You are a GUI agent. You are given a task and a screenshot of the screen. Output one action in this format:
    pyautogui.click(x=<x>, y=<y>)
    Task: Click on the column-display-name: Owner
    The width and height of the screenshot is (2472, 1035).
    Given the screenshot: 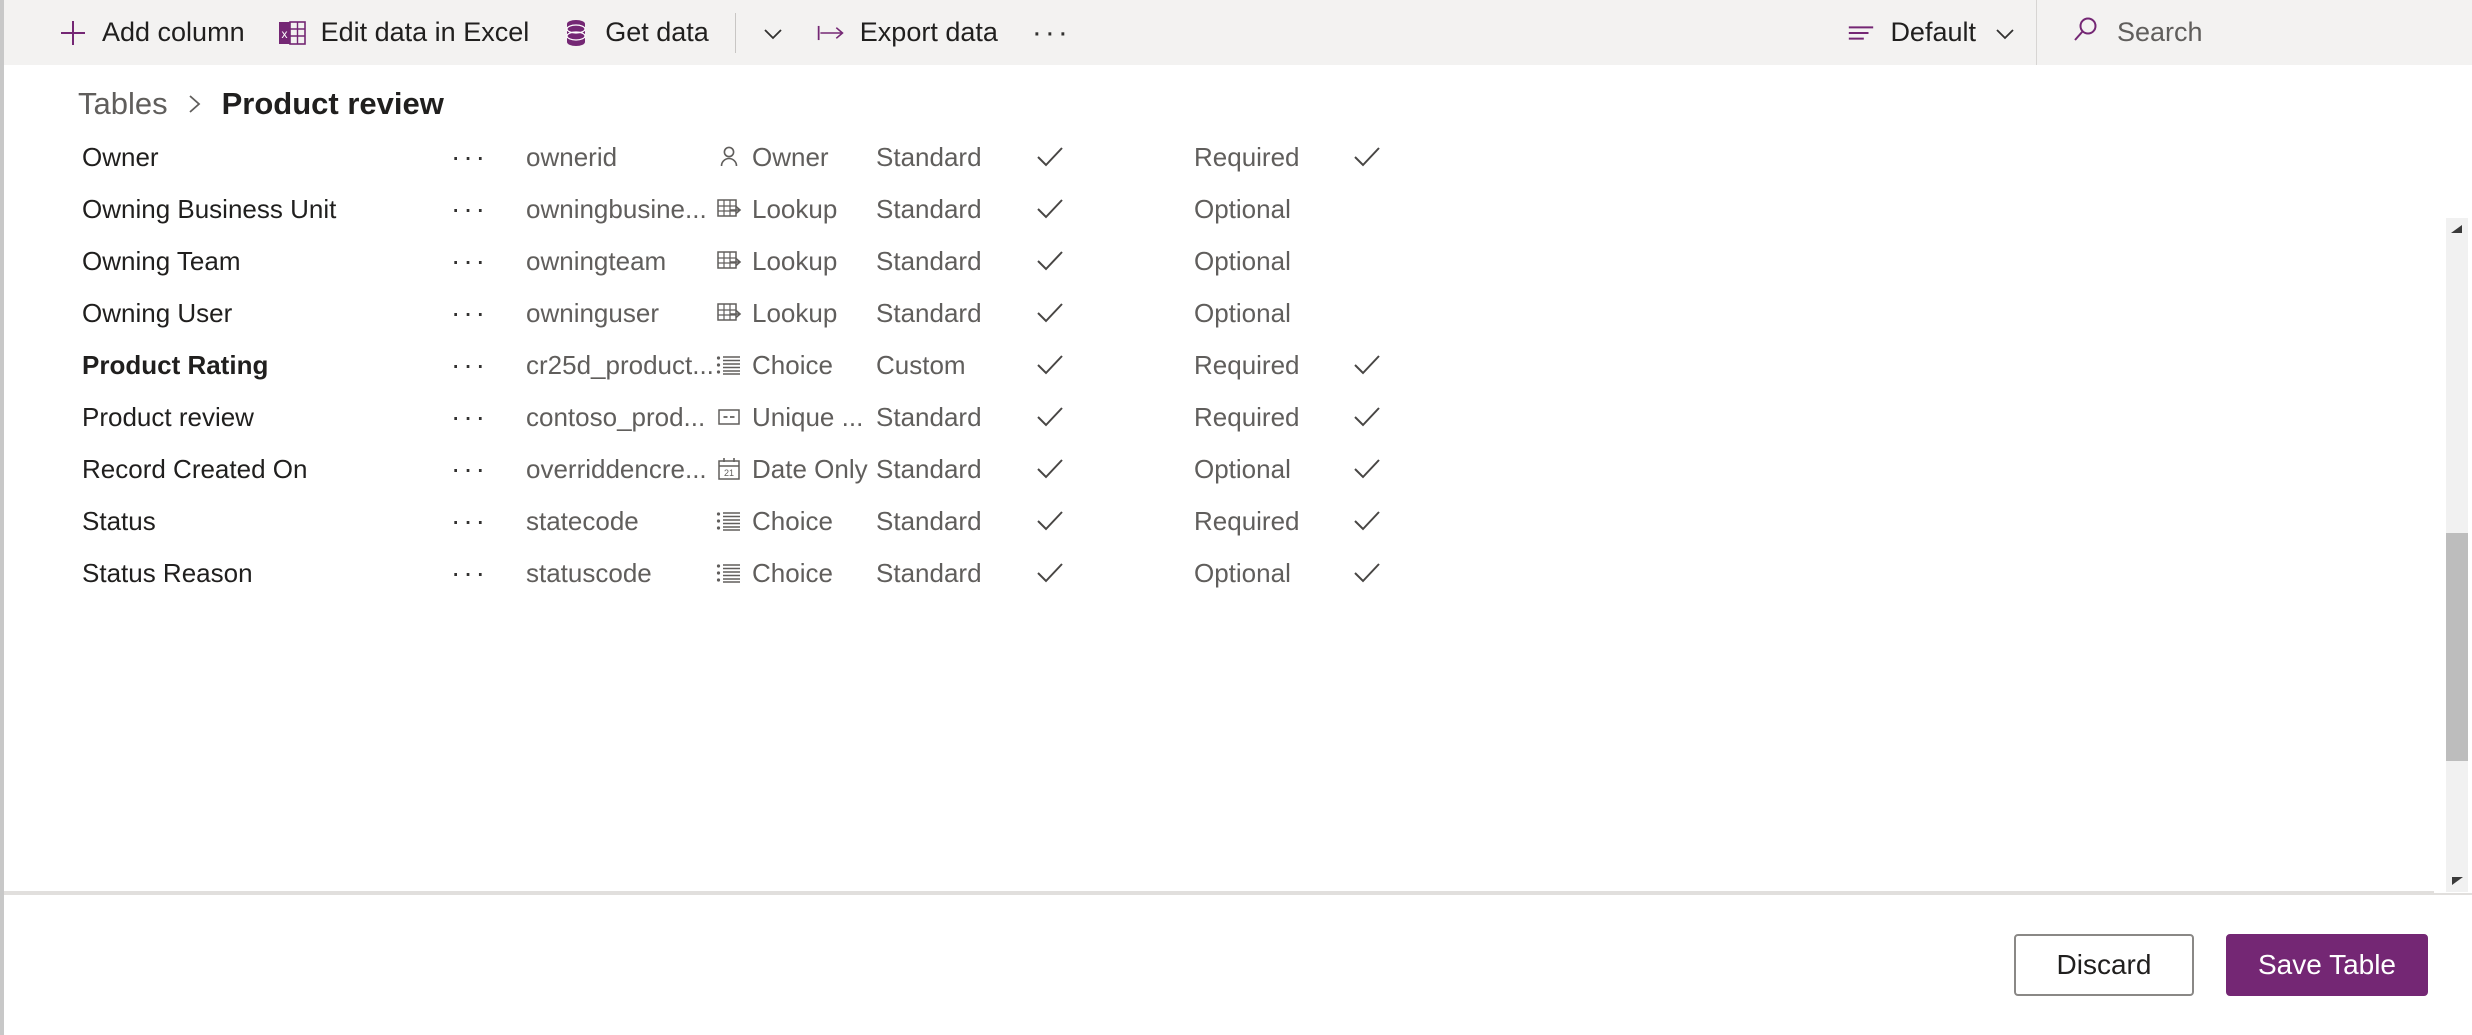 What is the action you would take?
    pyautogui.click(x=120, y=156)
    